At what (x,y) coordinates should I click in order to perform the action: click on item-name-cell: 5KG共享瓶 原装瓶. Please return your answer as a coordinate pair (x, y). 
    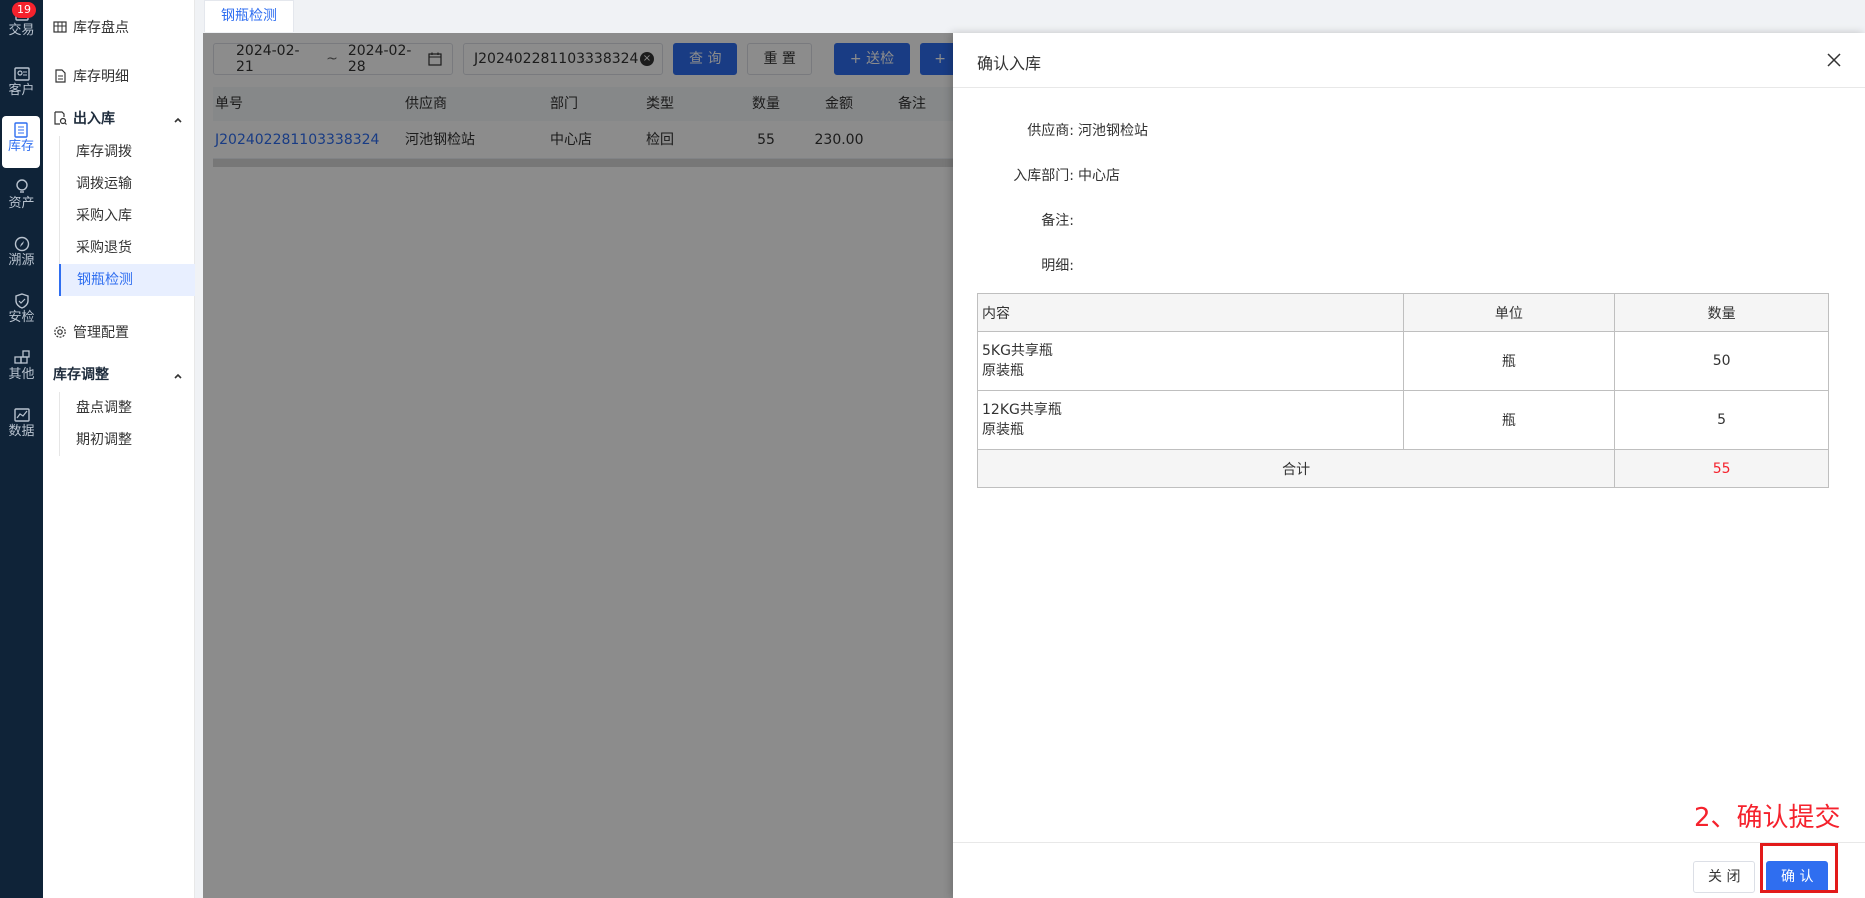
    Looking at the image, I should click on (1190, 361).